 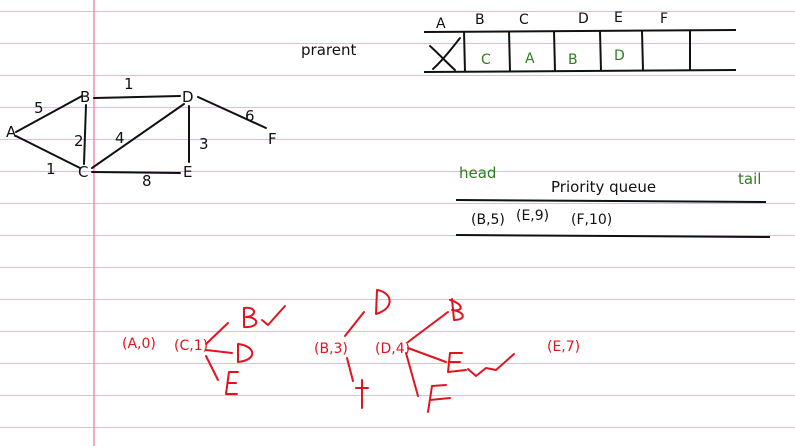 I want to click on table-cell-b: C, so click(x=486, y=60).